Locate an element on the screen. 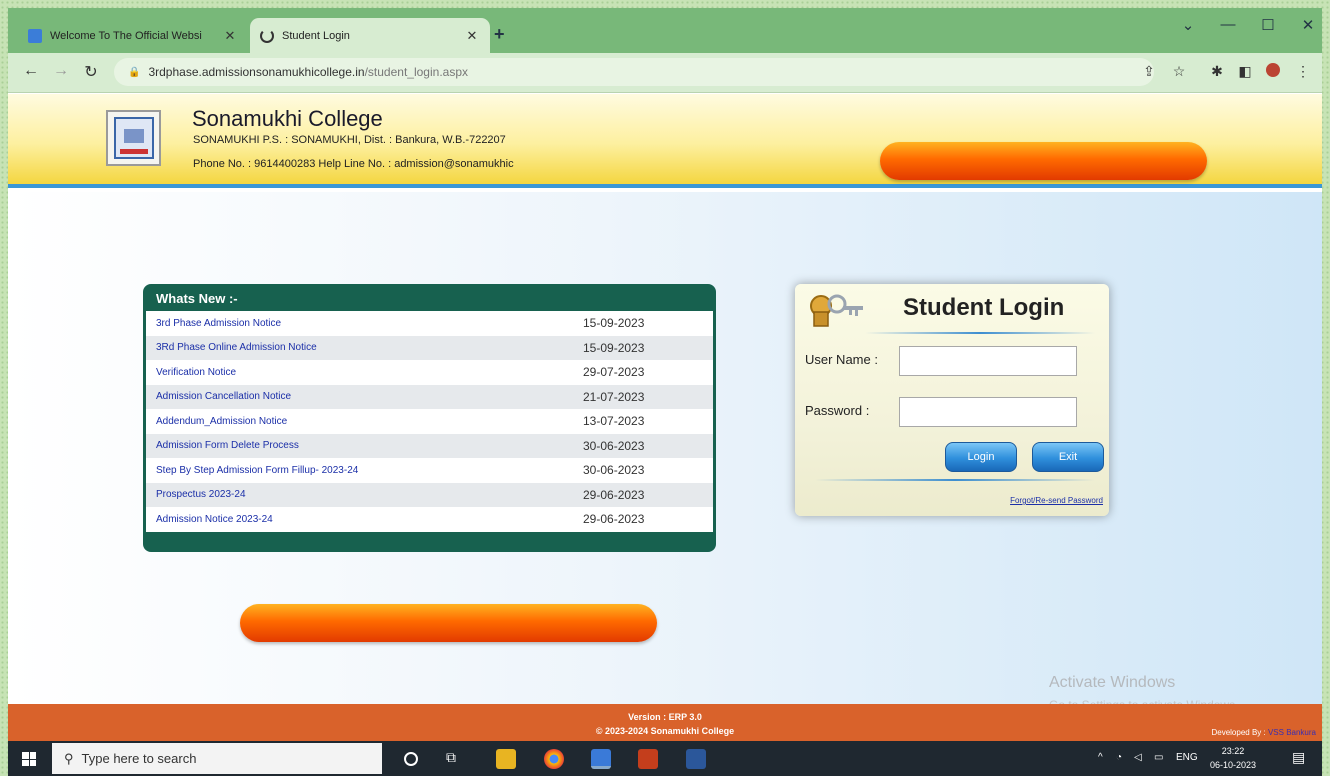  forgot-password-link: Forgot/Re-send Password is located at coordinates (1056, 500).